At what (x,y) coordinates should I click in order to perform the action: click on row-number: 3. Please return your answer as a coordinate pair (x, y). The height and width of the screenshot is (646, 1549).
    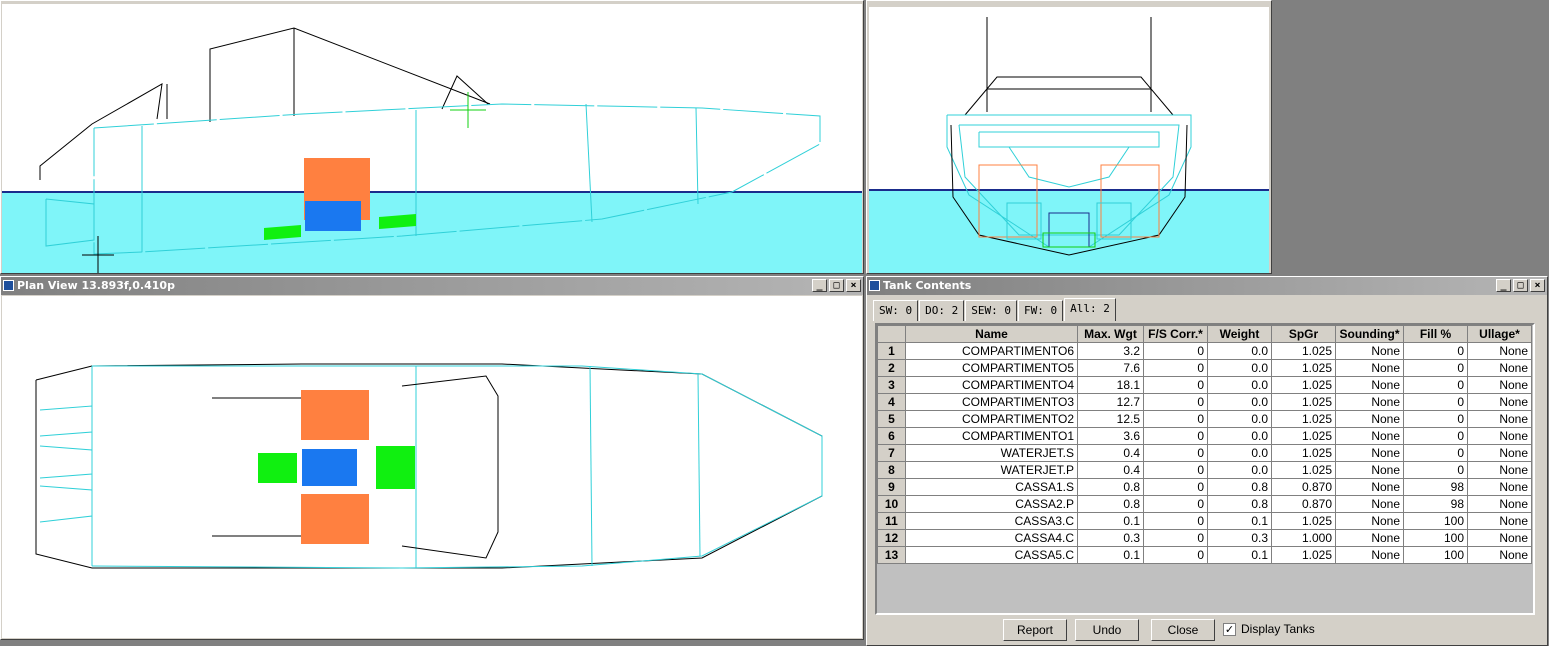
    Looking at the image, I should click on (891, 385).